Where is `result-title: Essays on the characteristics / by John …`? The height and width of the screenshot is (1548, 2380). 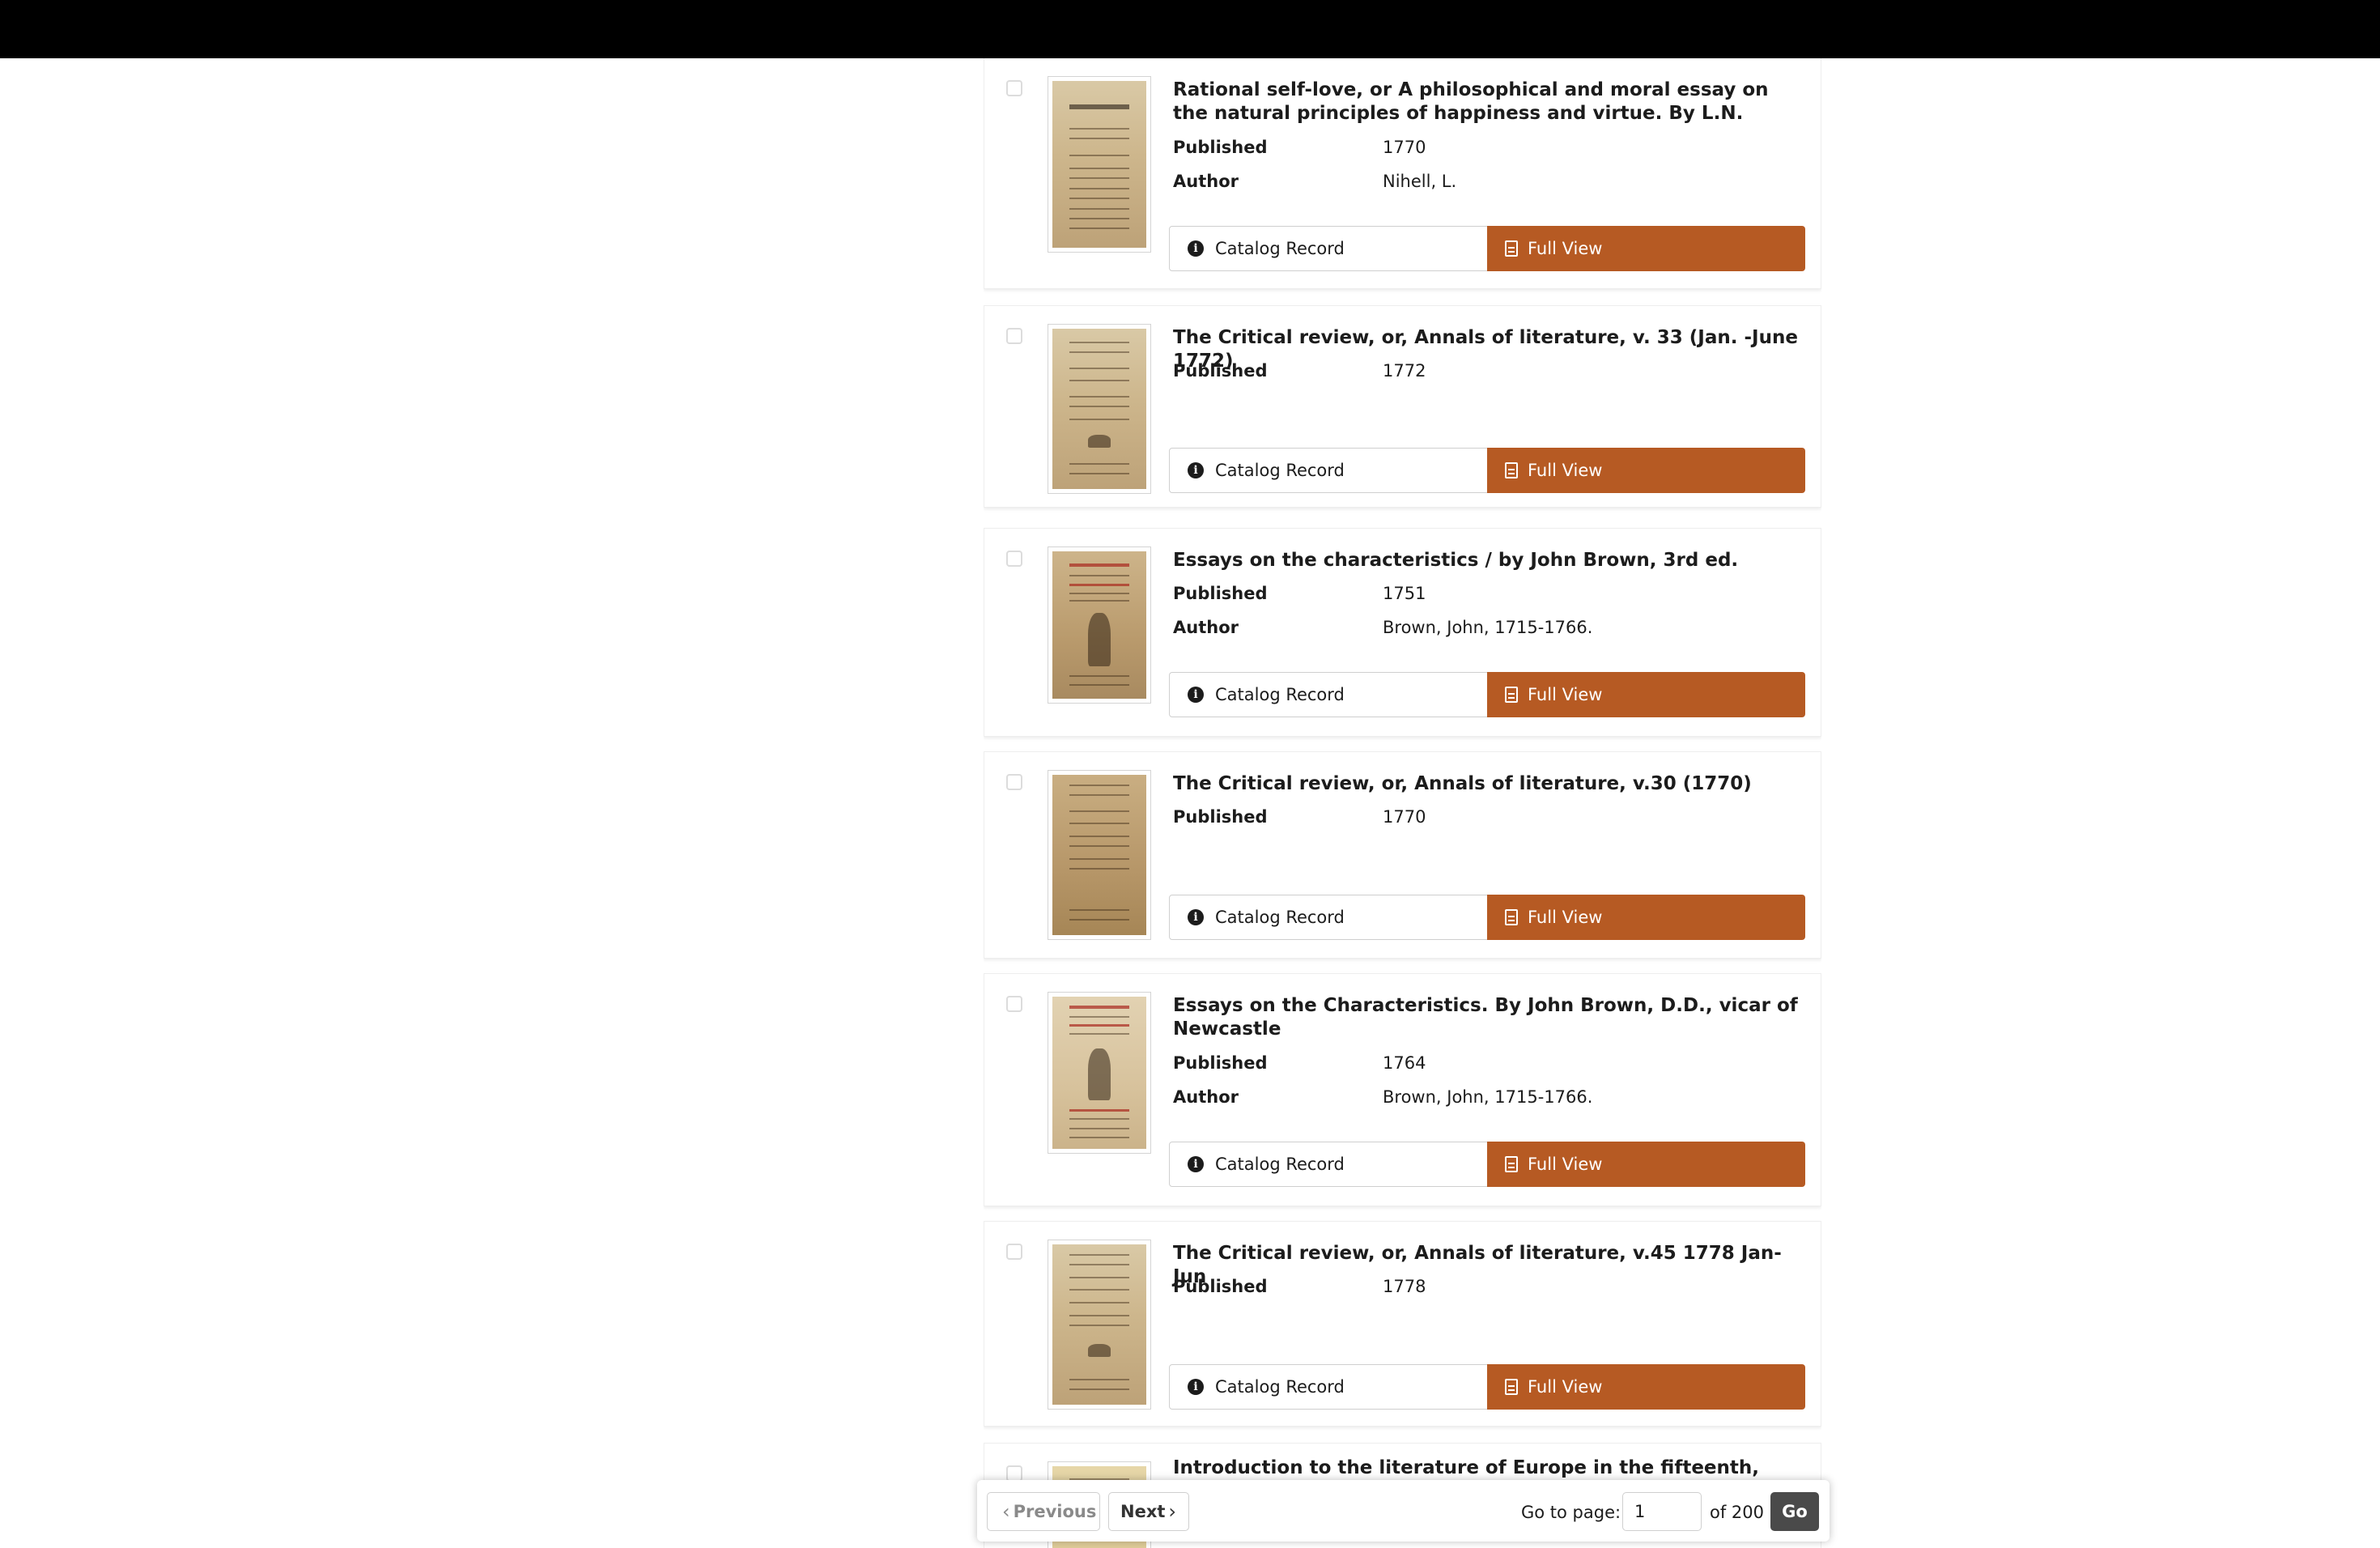 result-title: Essays on the characteristics / by John … is located at coordinates (1488, 561).